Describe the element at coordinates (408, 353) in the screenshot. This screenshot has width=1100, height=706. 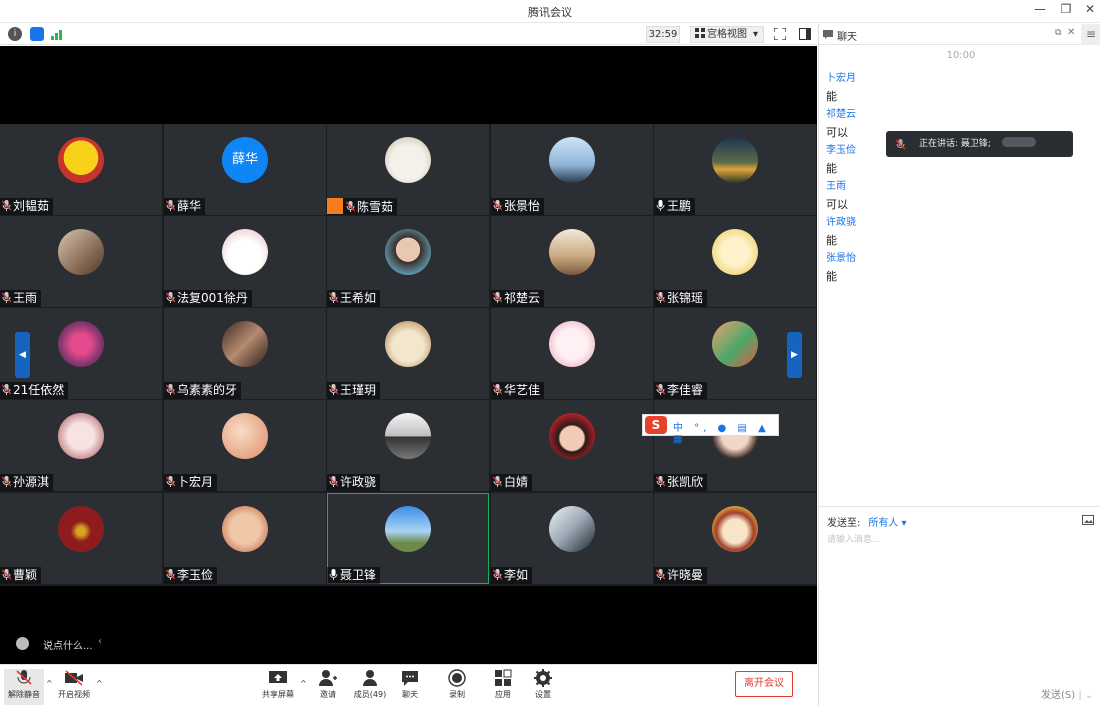
I see `participant-tile: 王瑾玥` at that location.